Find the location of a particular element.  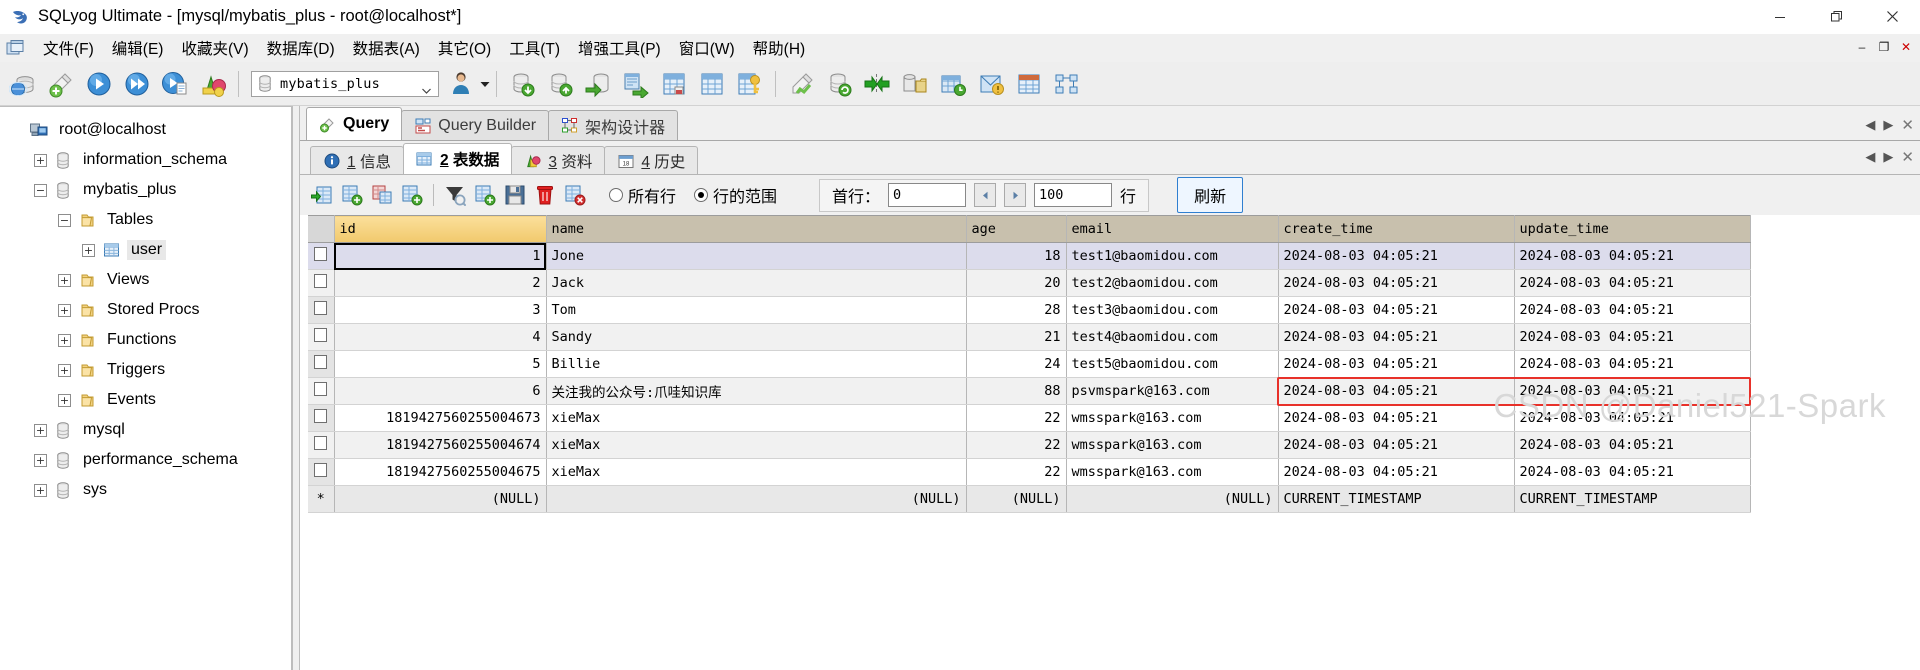

result-tab-table-data: 2 表数据 is located at coordinates (457, 158).